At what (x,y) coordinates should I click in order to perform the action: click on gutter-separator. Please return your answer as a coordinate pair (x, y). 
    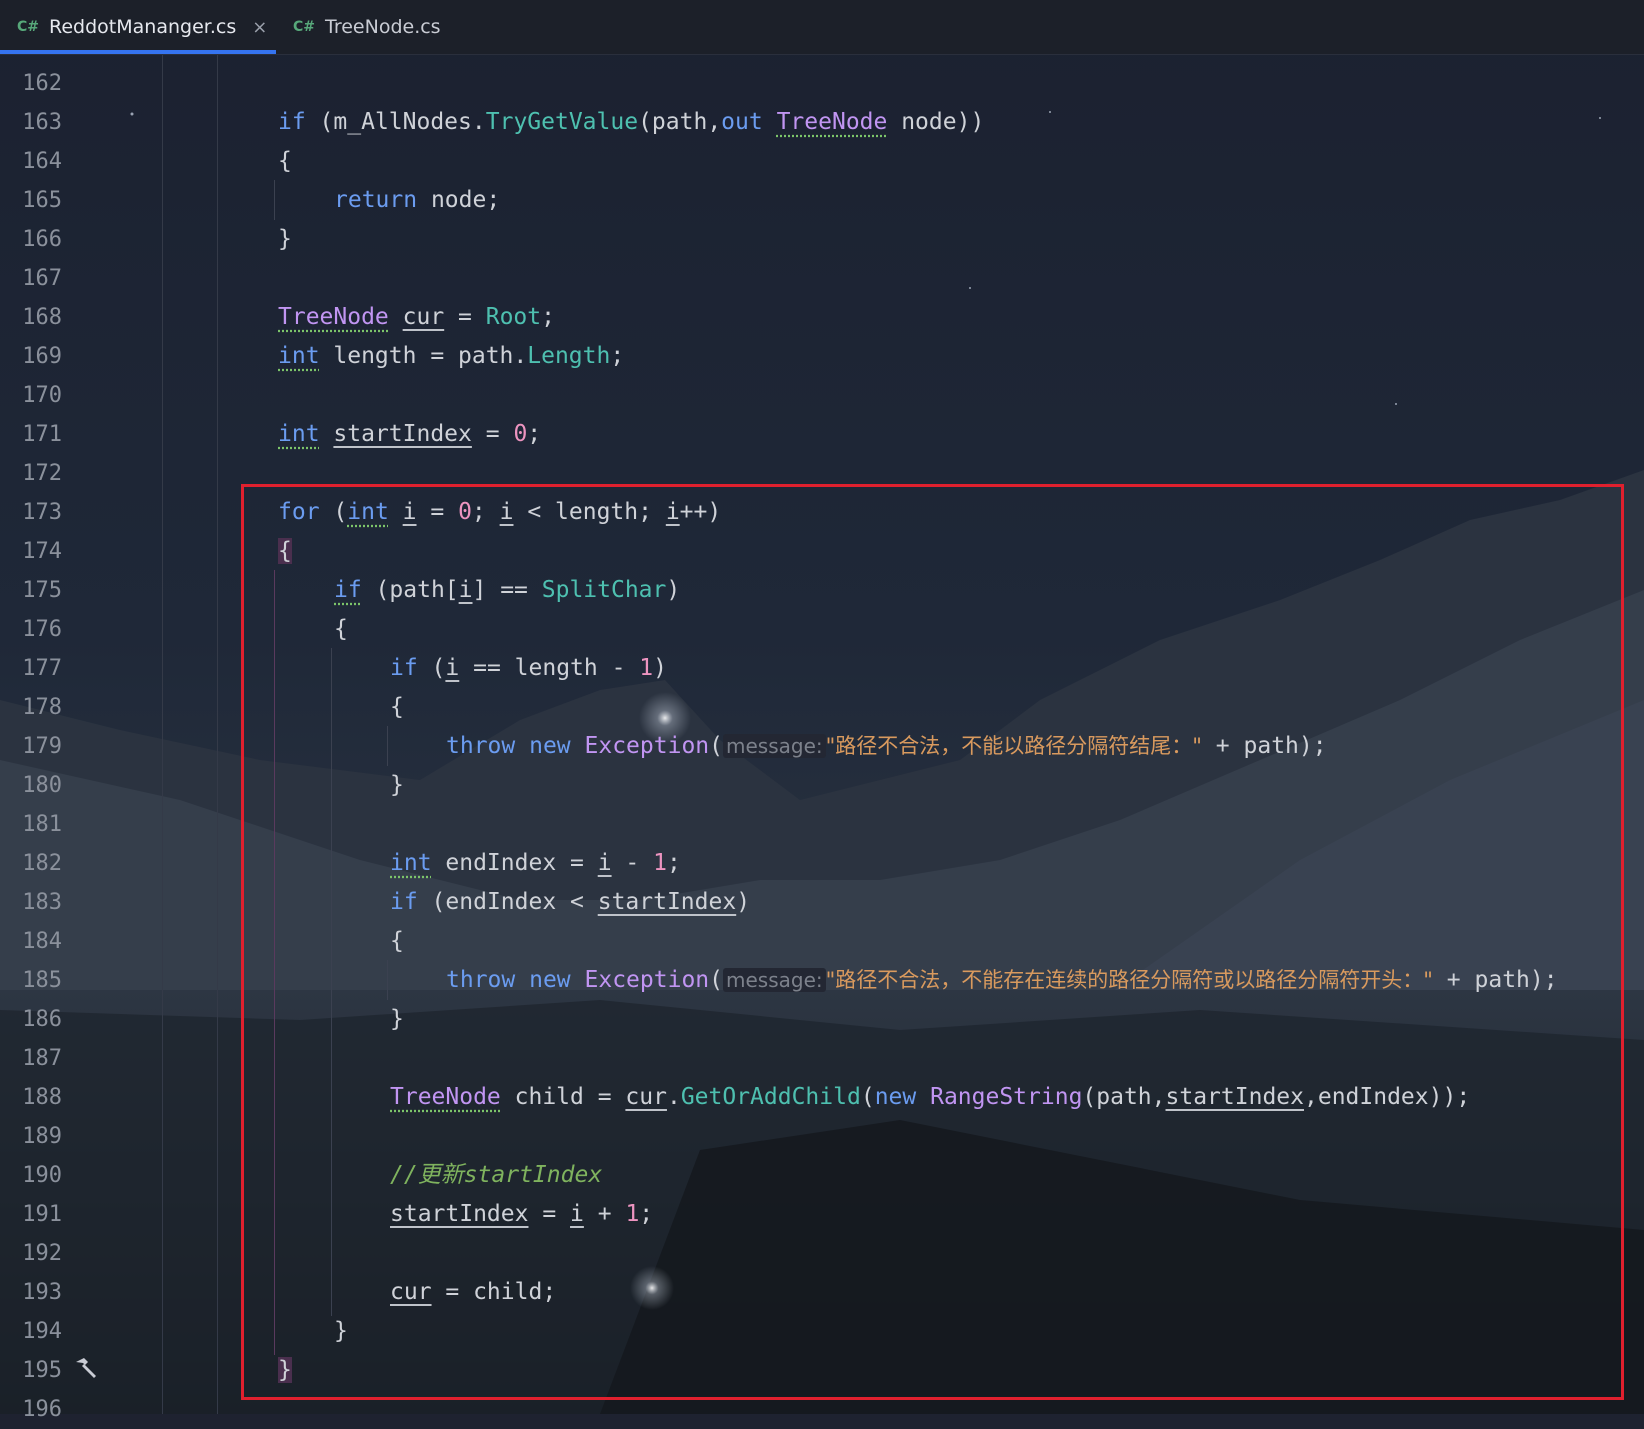
    Looking at the image, I should click on (162, 734).